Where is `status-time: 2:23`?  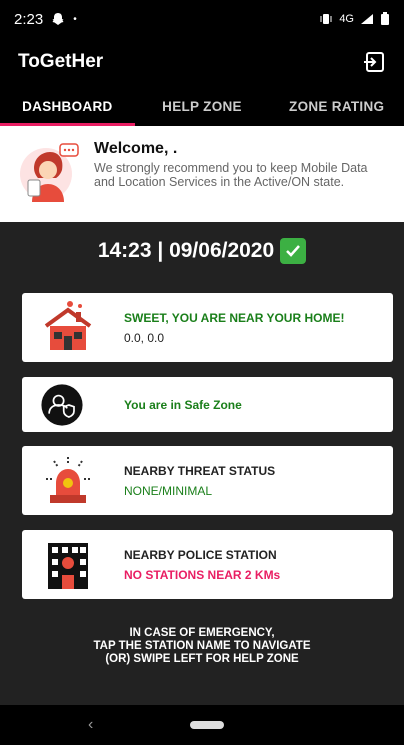 status-time: 2:23 is located at coordinates (29, 19).